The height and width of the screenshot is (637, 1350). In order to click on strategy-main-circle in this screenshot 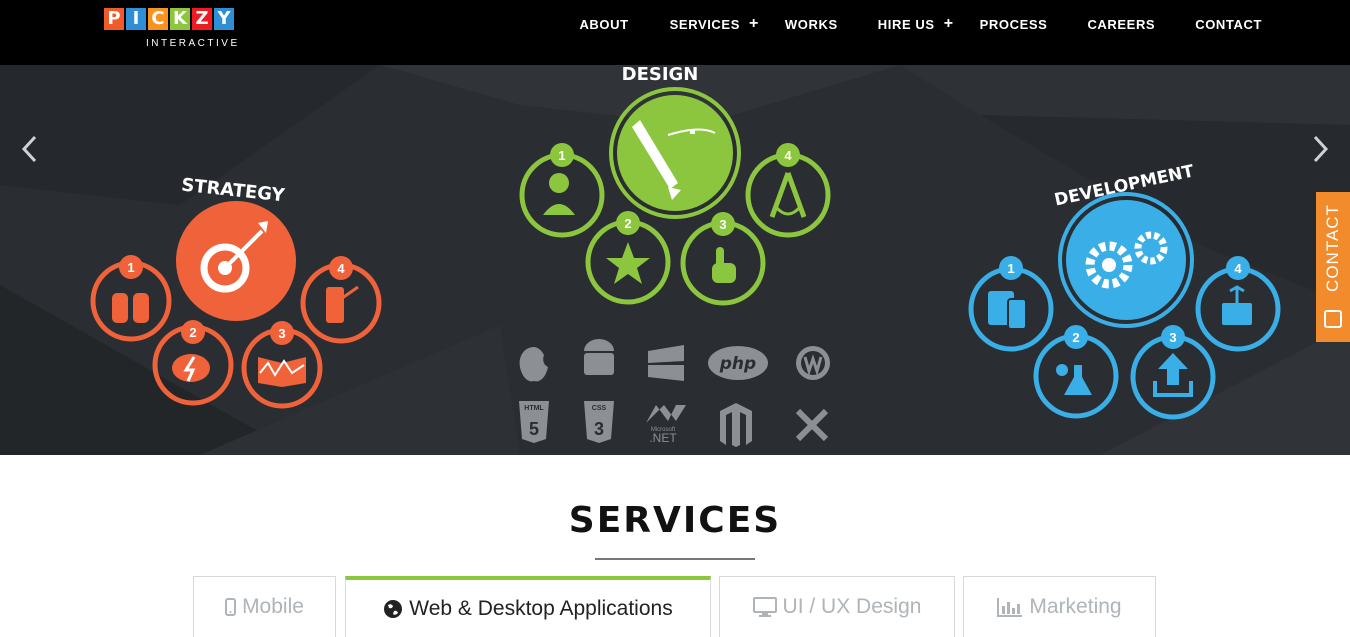, I will do `click(236, 261)`.